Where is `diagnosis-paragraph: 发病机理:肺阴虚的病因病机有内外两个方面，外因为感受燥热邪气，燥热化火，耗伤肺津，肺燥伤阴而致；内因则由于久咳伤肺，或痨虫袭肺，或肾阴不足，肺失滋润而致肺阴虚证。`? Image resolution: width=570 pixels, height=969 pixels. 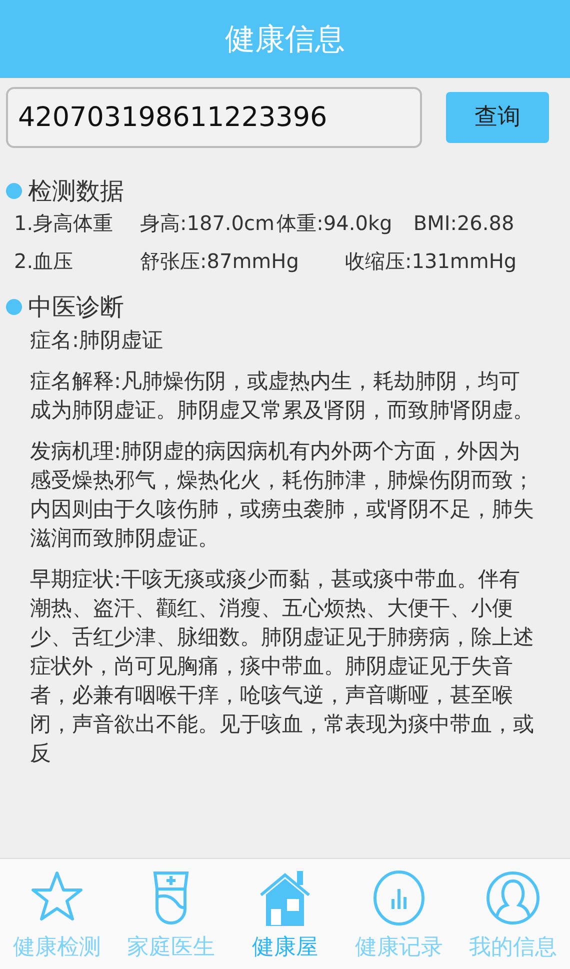
diagnosis-paragraph: 发病机理:肺阴虚的病因病机有内外两个方面，外因为感受燥热邪气，燥热化火，耗伤肺津，肺燥伤阴而致；内因则由于久咳伤肺，或痨虫袭肺，或肾阴不足，肺失滋润而致肺阴虚证。 is located at coordinates (282, 495).